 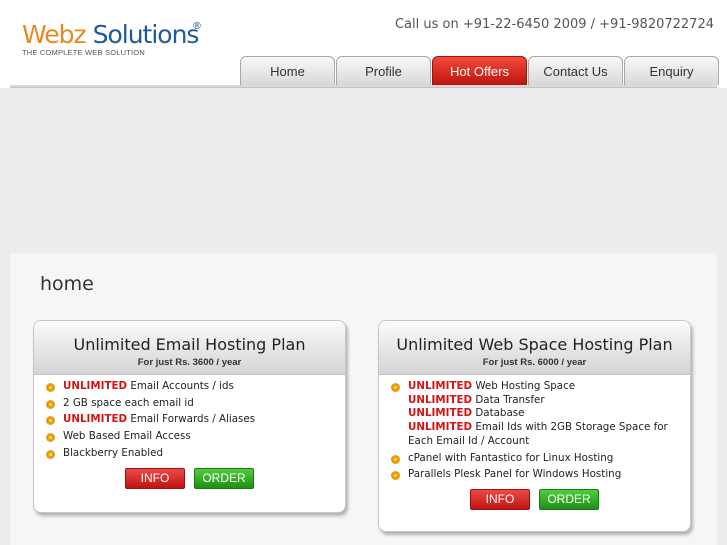 I want to click on list-item: 2 GB space each email id, so click(x=190, y=404).